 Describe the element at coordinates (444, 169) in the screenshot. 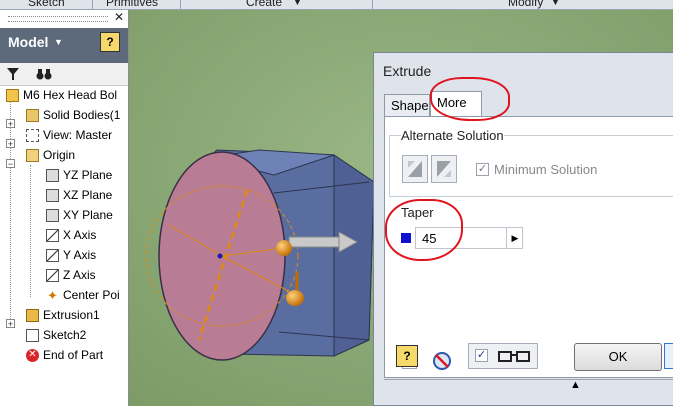

I see `flip-solution-alt-button` at that location.